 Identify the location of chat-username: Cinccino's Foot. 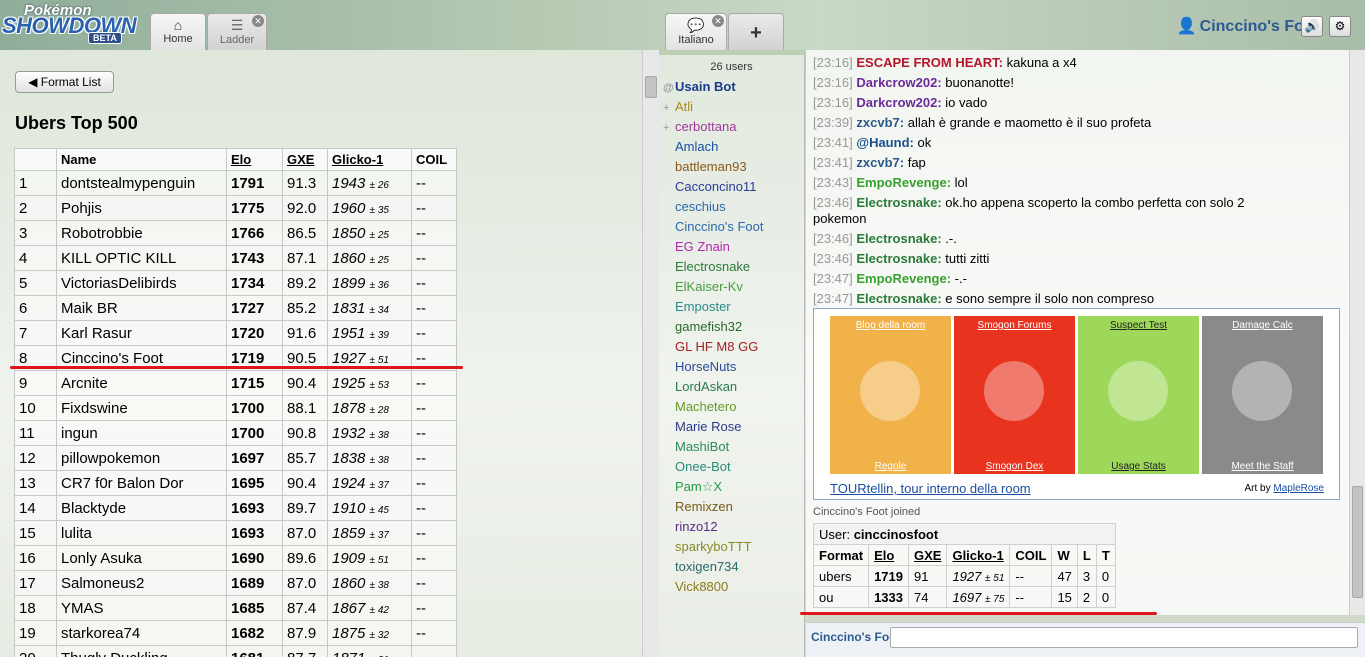
(851, 637).